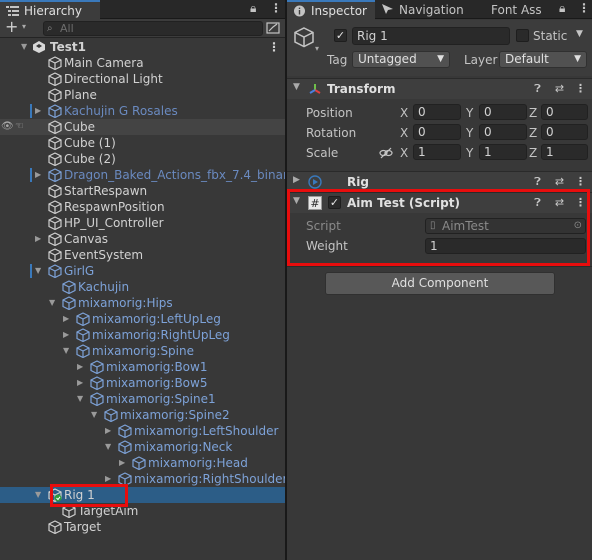 The image size is (592, 560). I want to click on prefab-icon, so click(55, 271).